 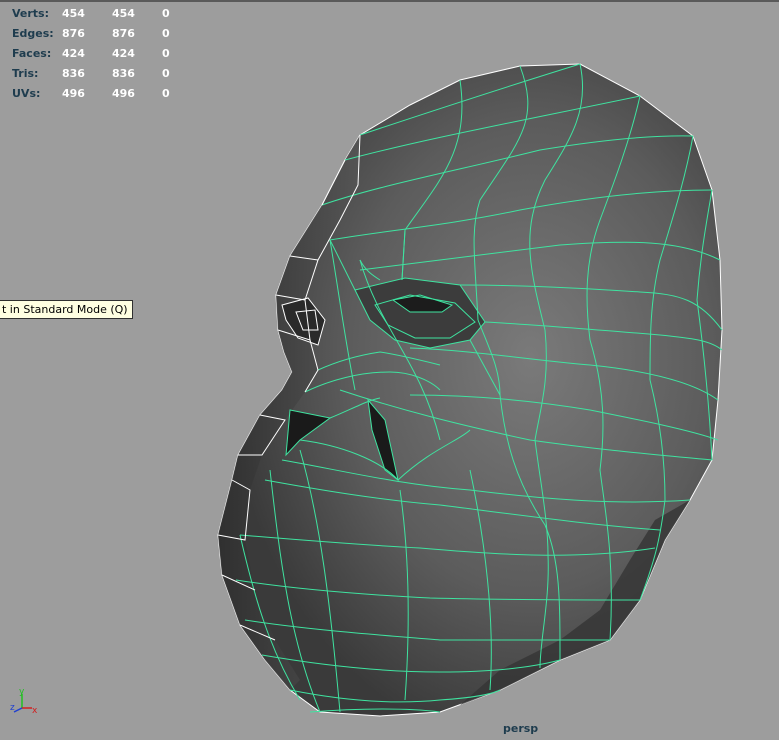 I want to click on axis-gizmo-icon: y z x, so click(x=24, y=702).